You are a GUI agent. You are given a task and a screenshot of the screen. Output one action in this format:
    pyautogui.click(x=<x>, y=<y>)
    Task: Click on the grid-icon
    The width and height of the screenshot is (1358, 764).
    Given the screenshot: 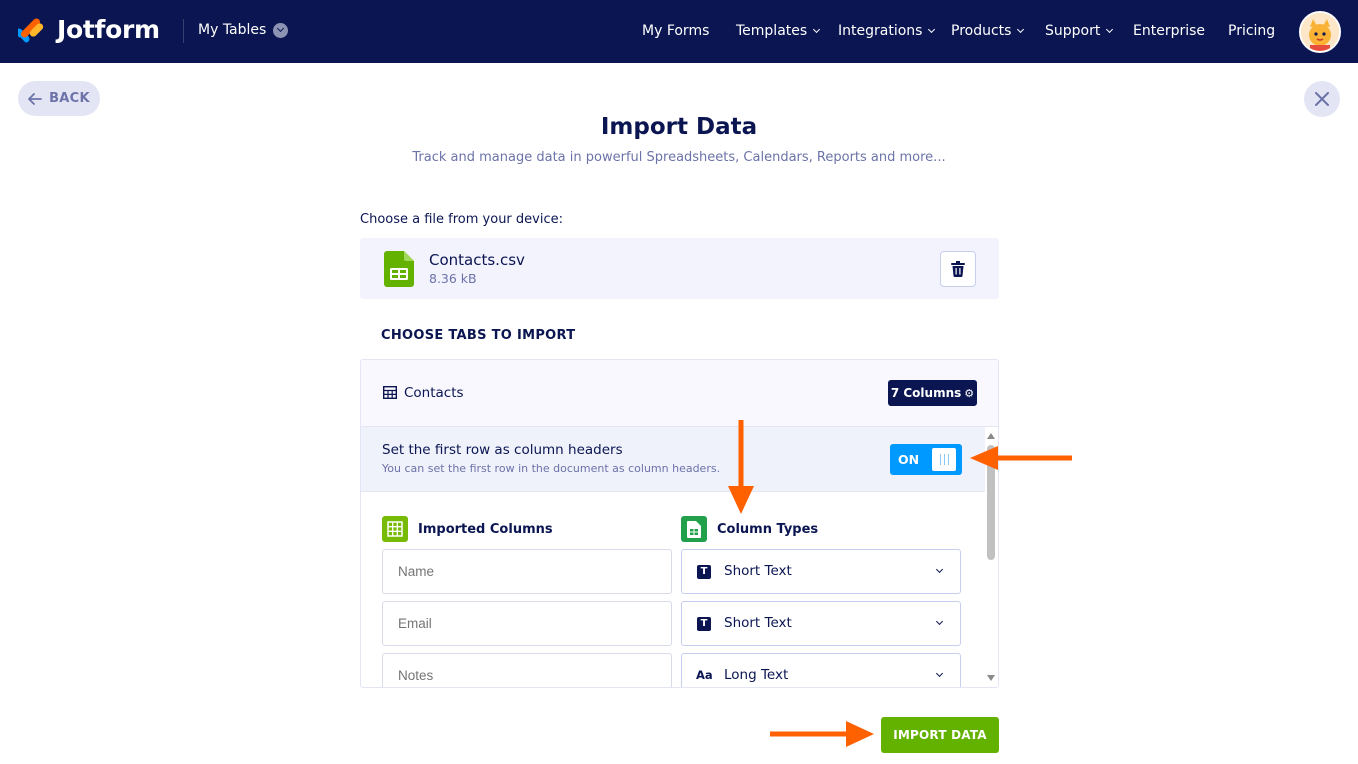 What is the action you would take?
    pyautogui.click(x=395, y=529)
    